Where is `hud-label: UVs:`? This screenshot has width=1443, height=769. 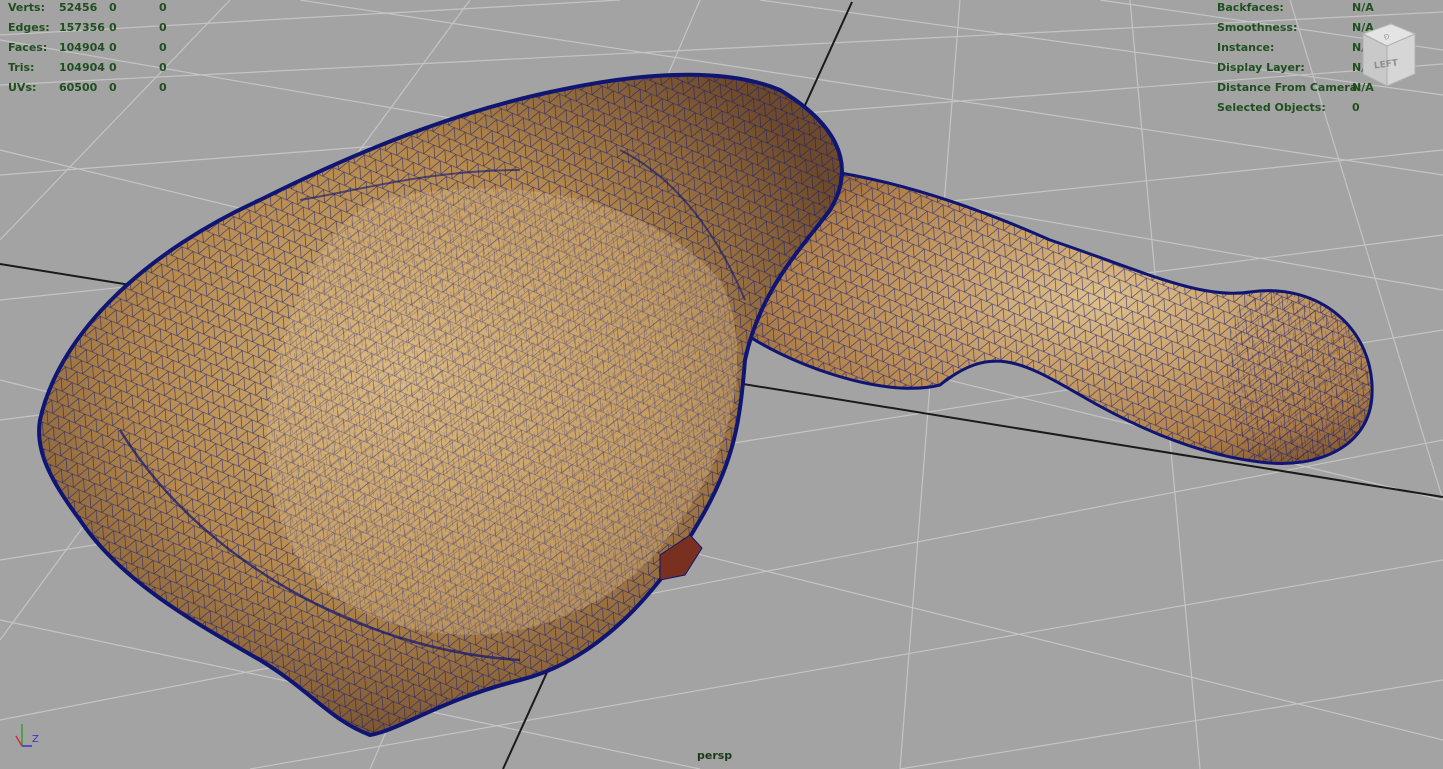 hud-label: UVs: is located at coordinates (22, 87).